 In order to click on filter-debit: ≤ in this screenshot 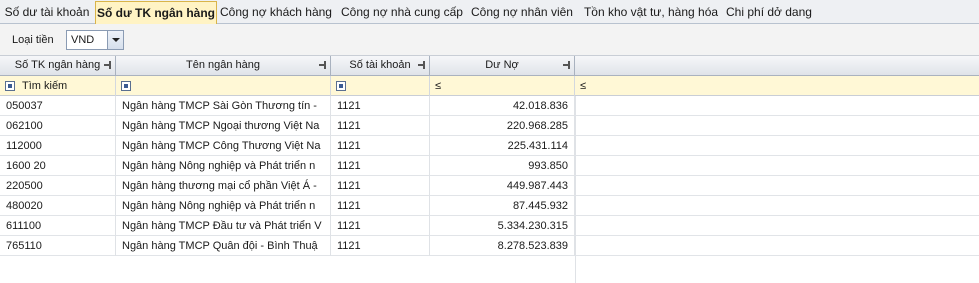, I will do `click(502, 86)`.